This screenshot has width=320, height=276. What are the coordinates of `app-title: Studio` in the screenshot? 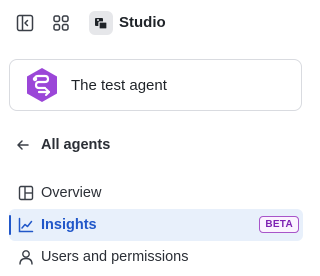 It's located at (142, 22).